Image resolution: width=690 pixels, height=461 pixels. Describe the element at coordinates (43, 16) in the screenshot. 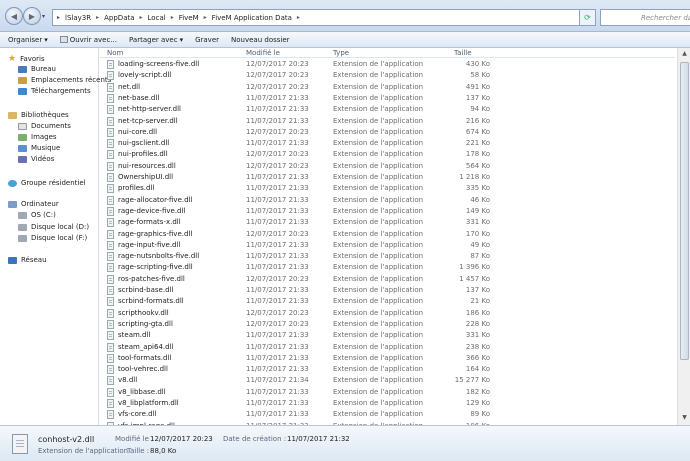

I see `history-dropdown-icon: ▾` at that location.